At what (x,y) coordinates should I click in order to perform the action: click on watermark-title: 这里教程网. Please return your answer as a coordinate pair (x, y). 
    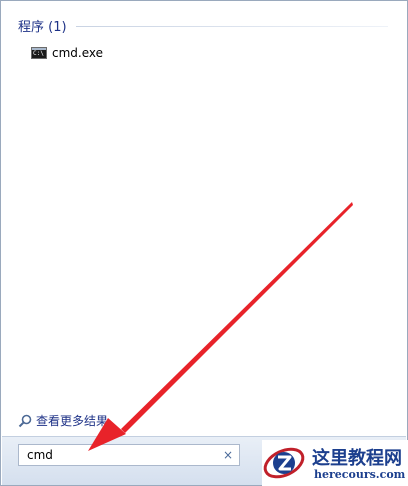
    Looking at the image, I should click on (357, 458).